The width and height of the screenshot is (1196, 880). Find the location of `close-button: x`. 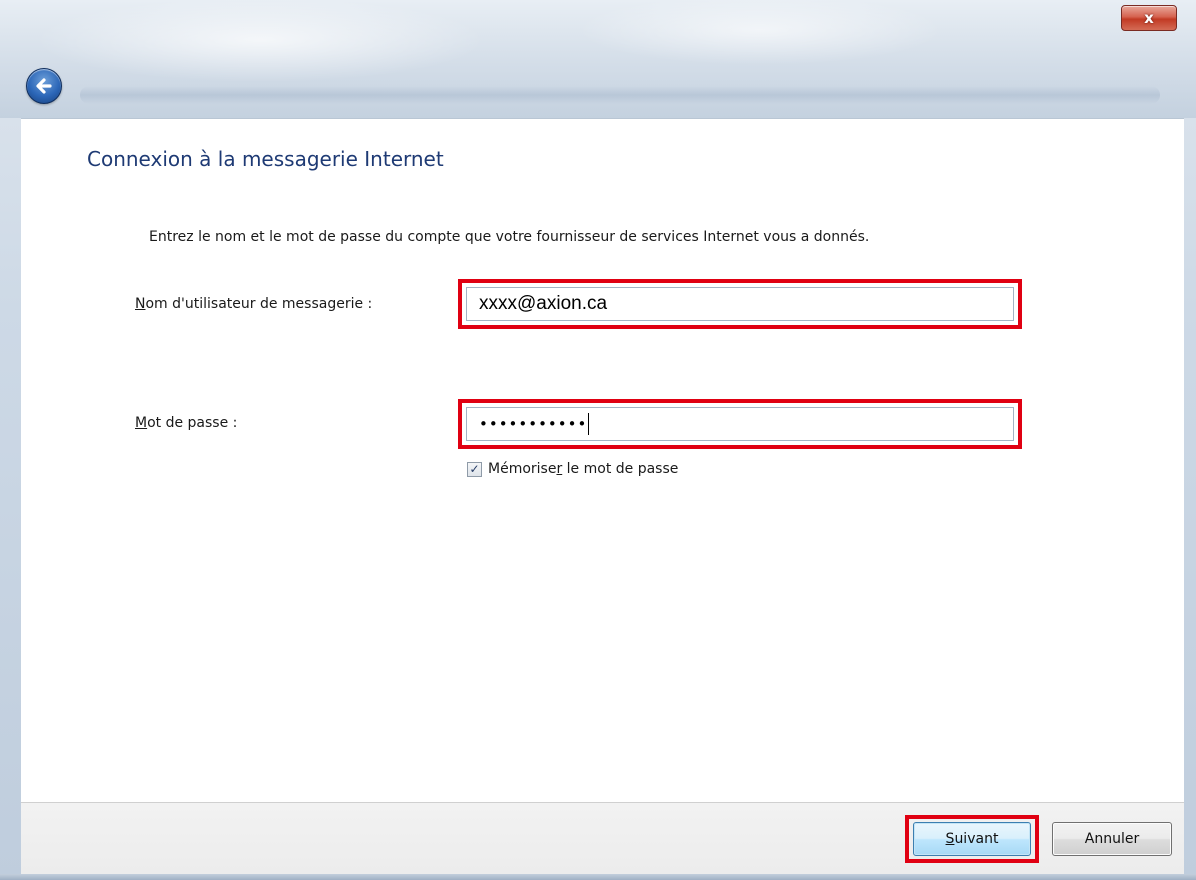

close-button: x is located at coordinates (1149, 18).